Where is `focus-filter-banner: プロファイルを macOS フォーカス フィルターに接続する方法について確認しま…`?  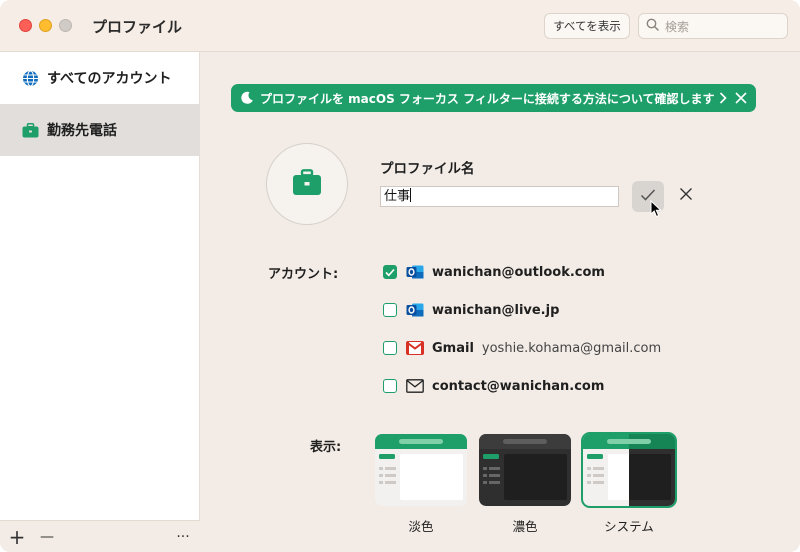 focus-filter-banner: プロファイルを macOS フォーカス フィルターに接続する方法について確認しま… is located at coordinates (493, 98).